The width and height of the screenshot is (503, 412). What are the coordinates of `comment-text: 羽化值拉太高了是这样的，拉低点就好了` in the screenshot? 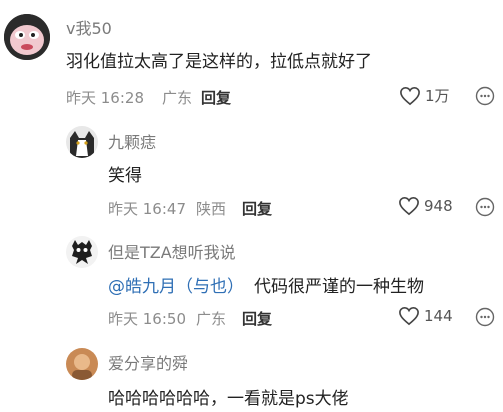 It's located at (219, 62).